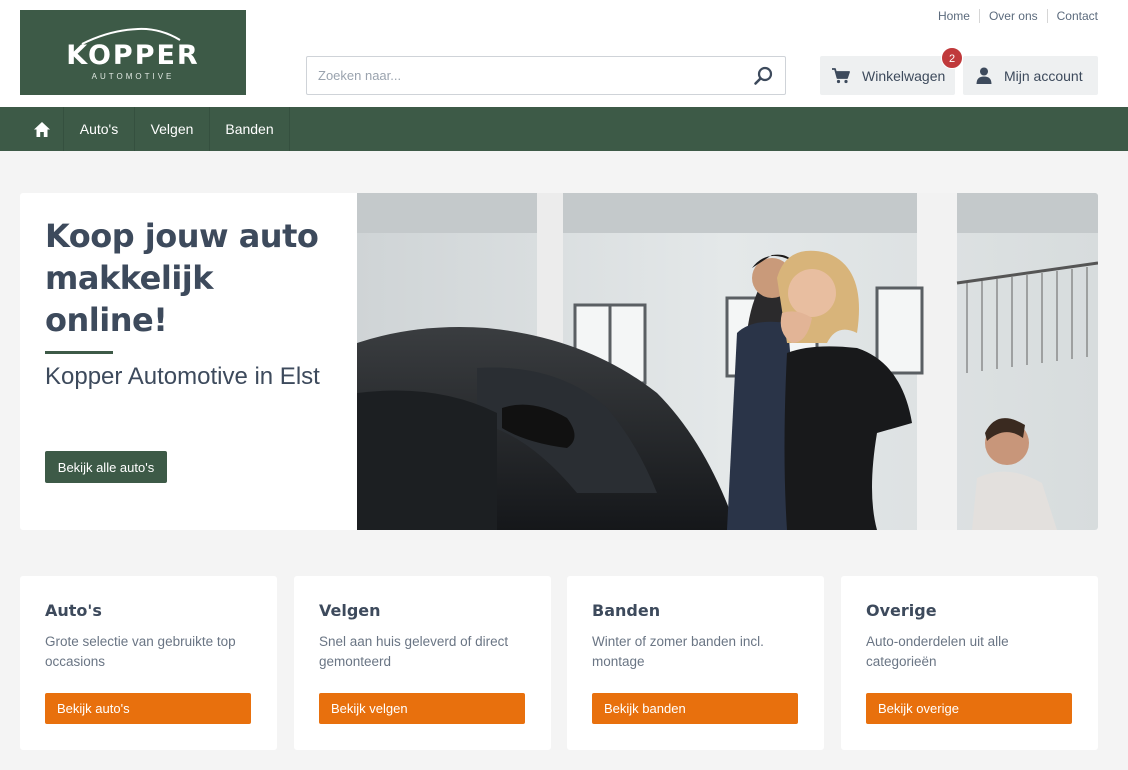 This screenshot has height=770, width=1128. I want to click on user-icon, so click(984, 75).